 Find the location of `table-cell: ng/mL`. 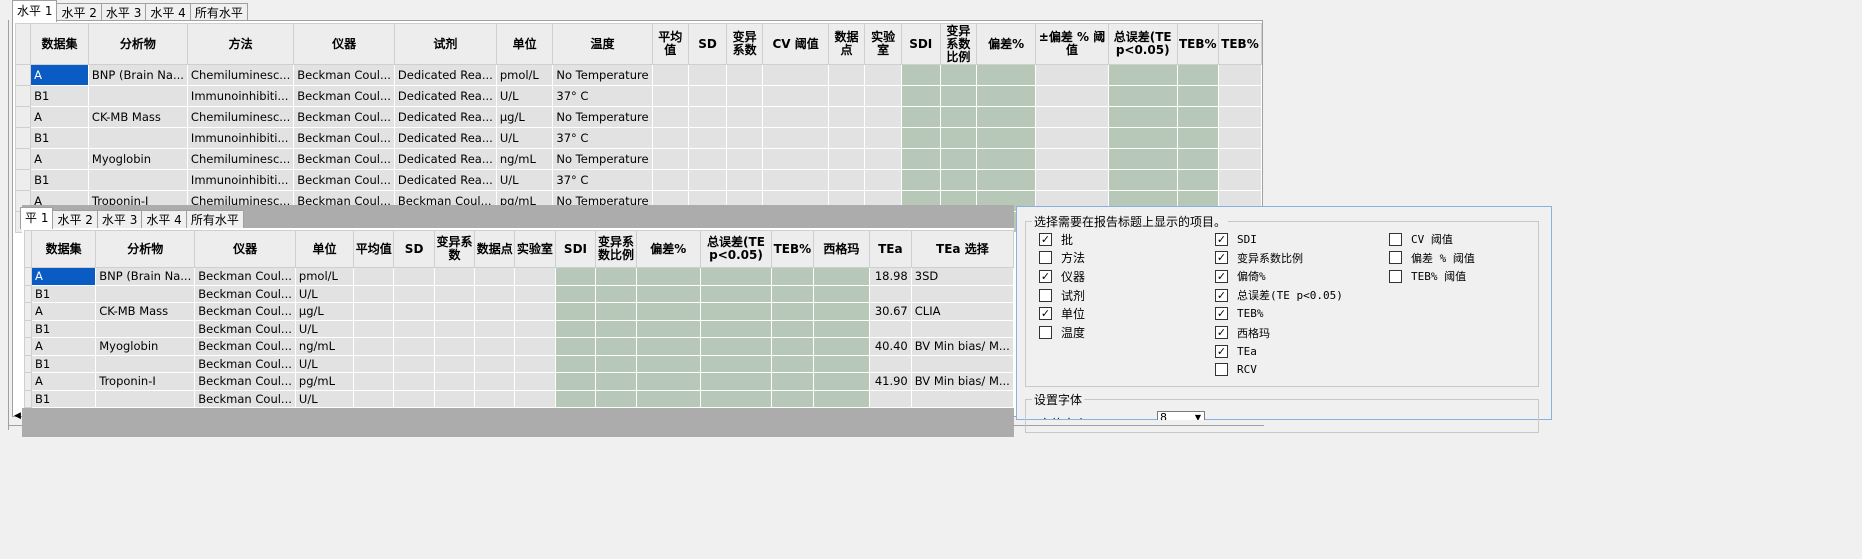

table-cell: ng/mL is located at coordinates (324, 346).